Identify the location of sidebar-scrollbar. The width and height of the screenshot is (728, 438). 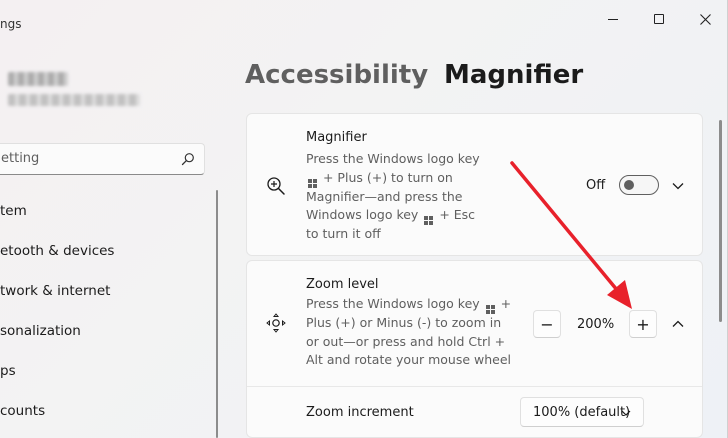
(217, 314).